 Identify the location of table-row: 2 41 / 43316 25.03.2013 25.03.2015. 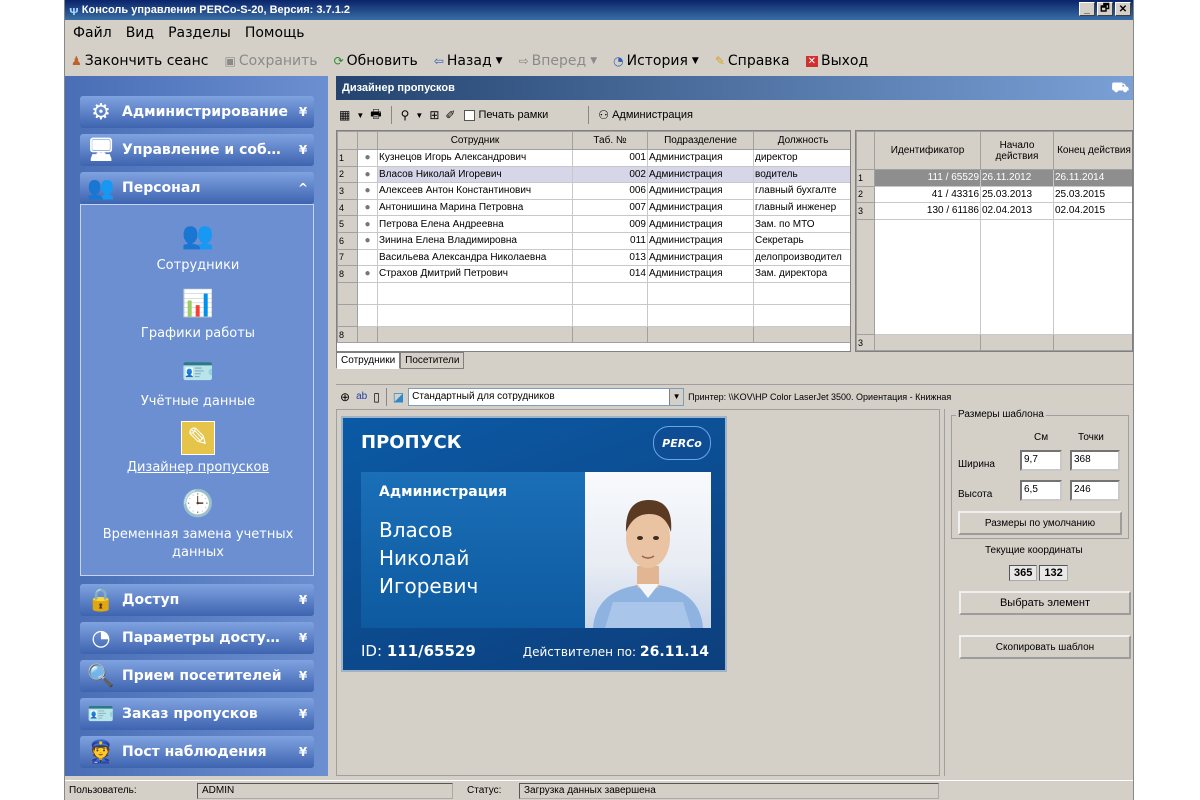
(994, 194).